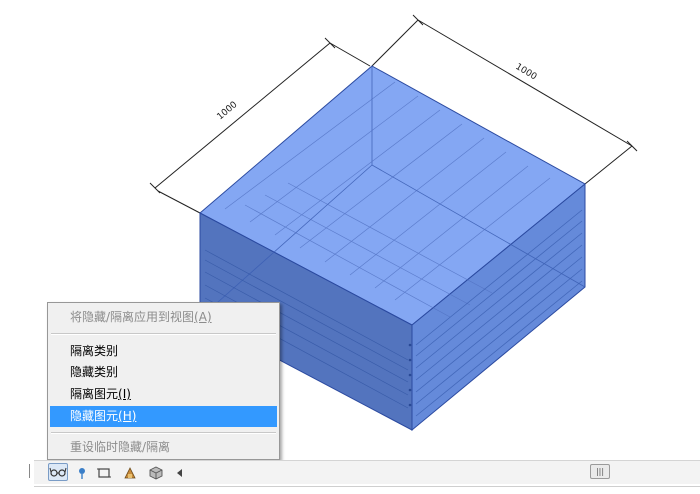 The height and width of the screenshot is (494, 700). What do you see at coordinates (156, 473) in the screenshot?
I see `cube-icon` at bounding box center [156, 473].